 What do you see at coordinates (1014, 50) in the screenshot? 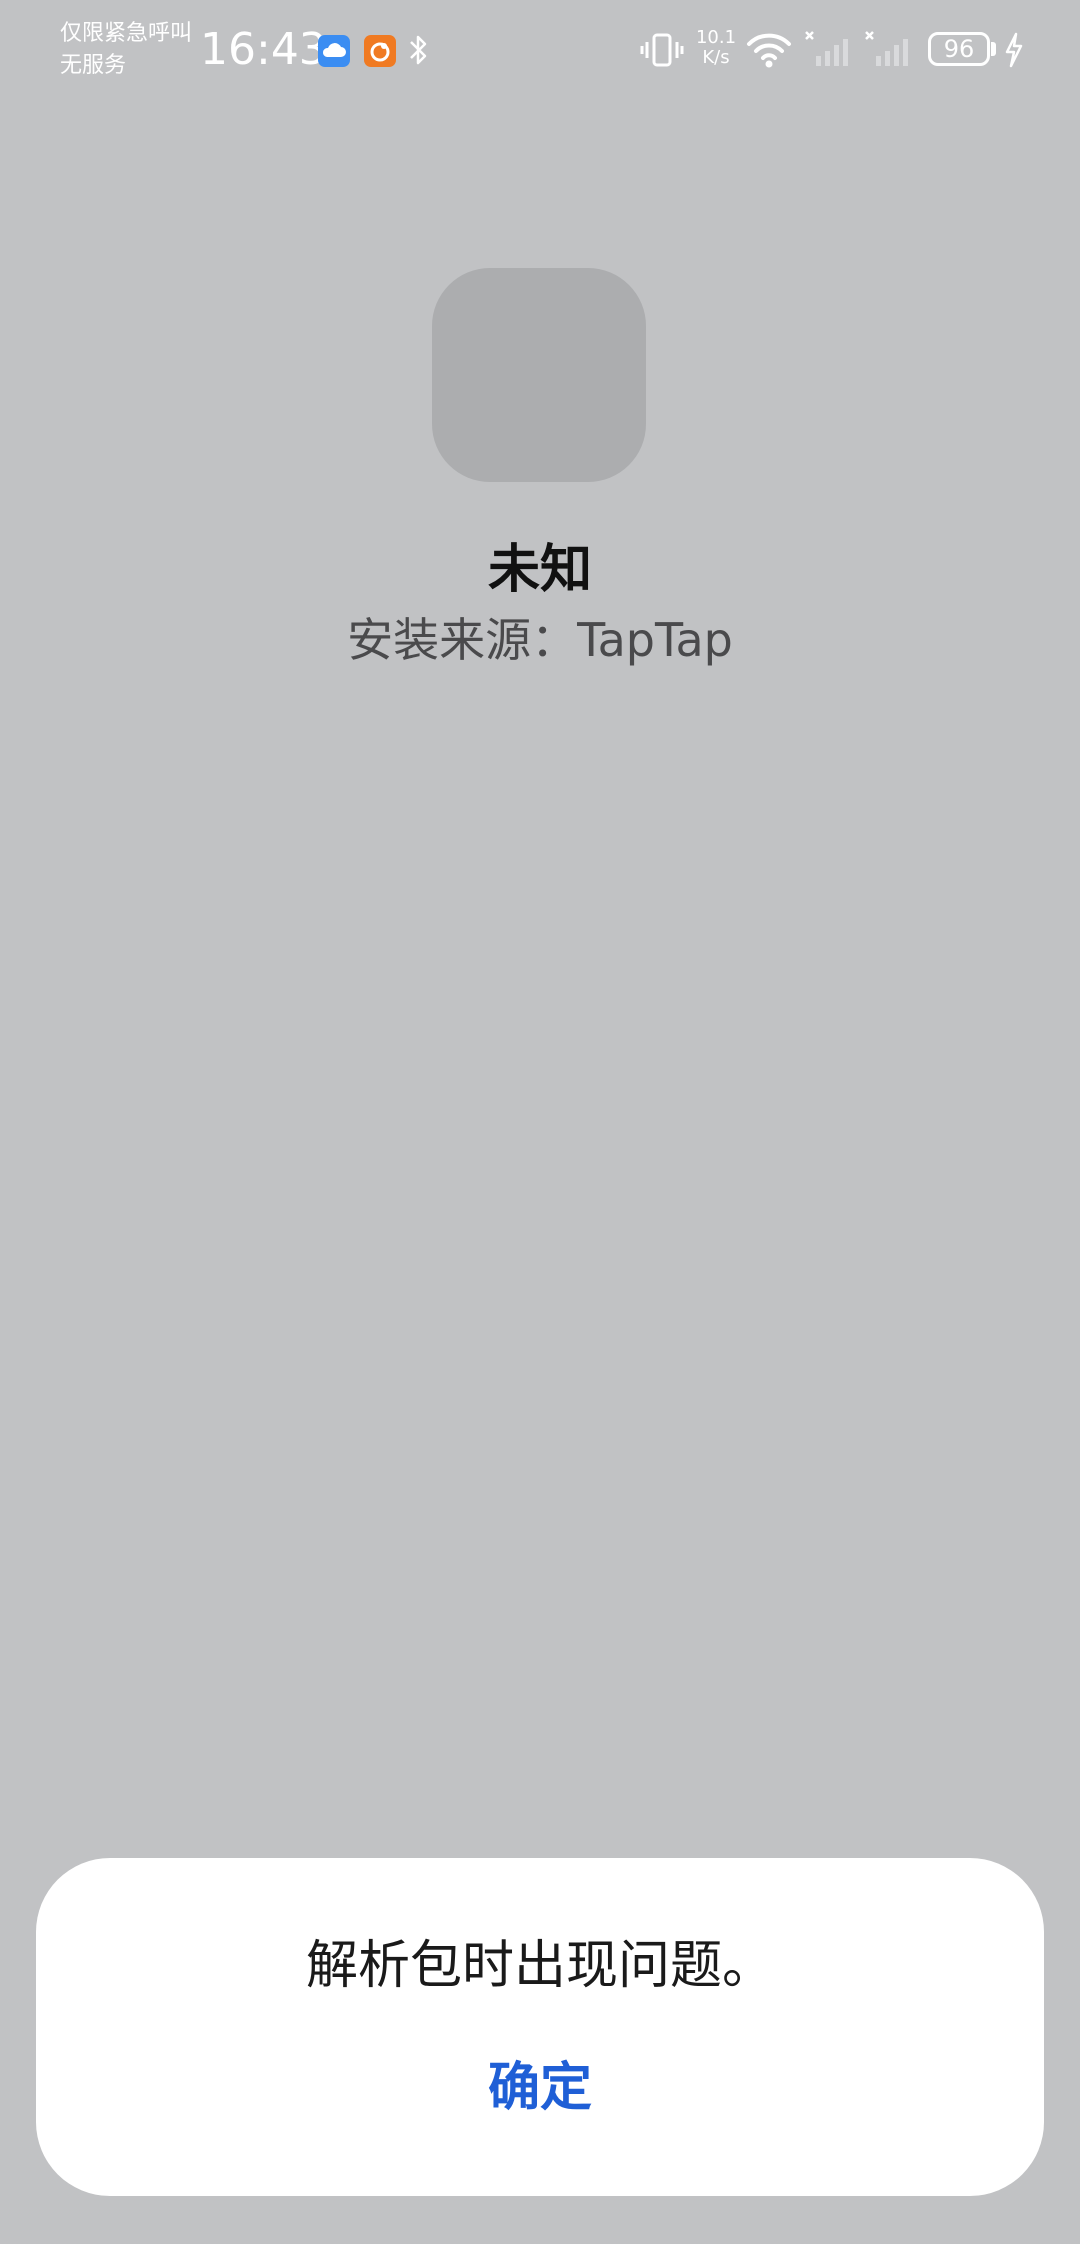
I see `charging-icon` at bounding box center [1014, 50].